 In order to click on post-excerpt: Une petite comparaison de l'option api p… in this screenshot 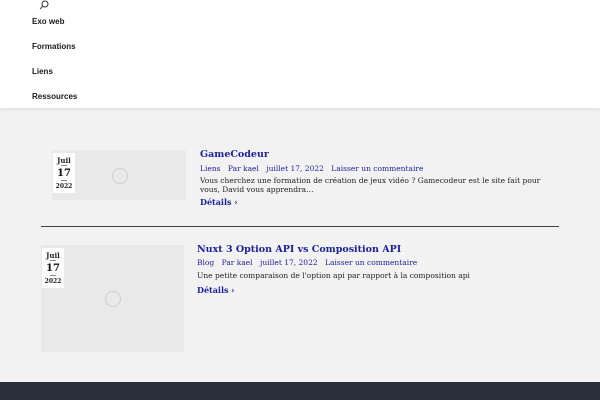, I will do `click(333, 275)`.